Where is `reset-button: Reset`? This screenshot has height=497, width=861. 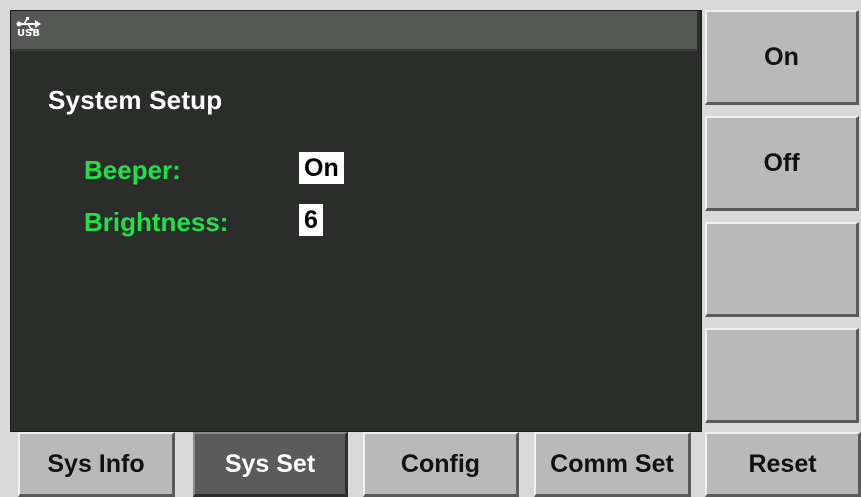 reset-button: Reset is located at coordinates (783, 464).